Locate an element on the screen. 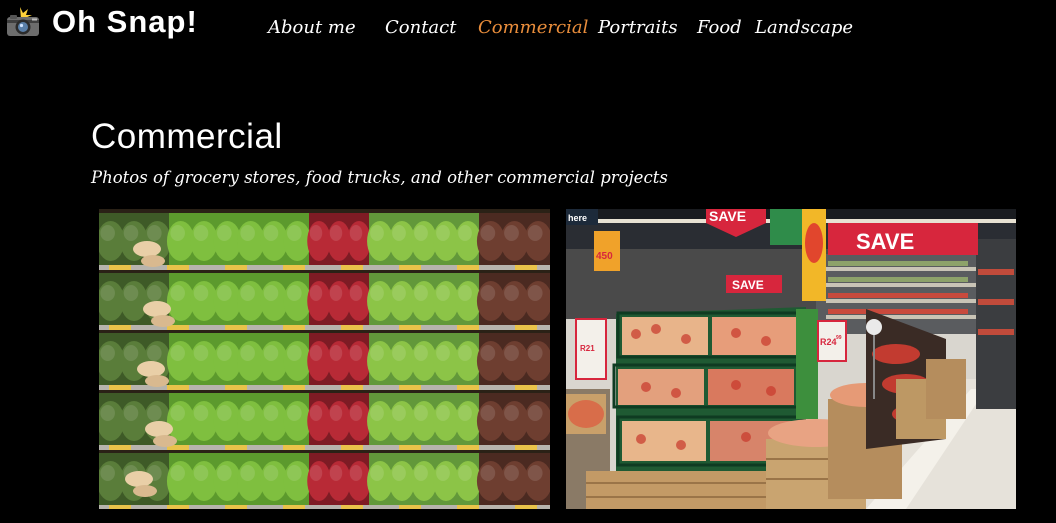 The width and height of the screenshot is (1056, 523). nav-portraits: Portraits is located at coordinates (638, 28).